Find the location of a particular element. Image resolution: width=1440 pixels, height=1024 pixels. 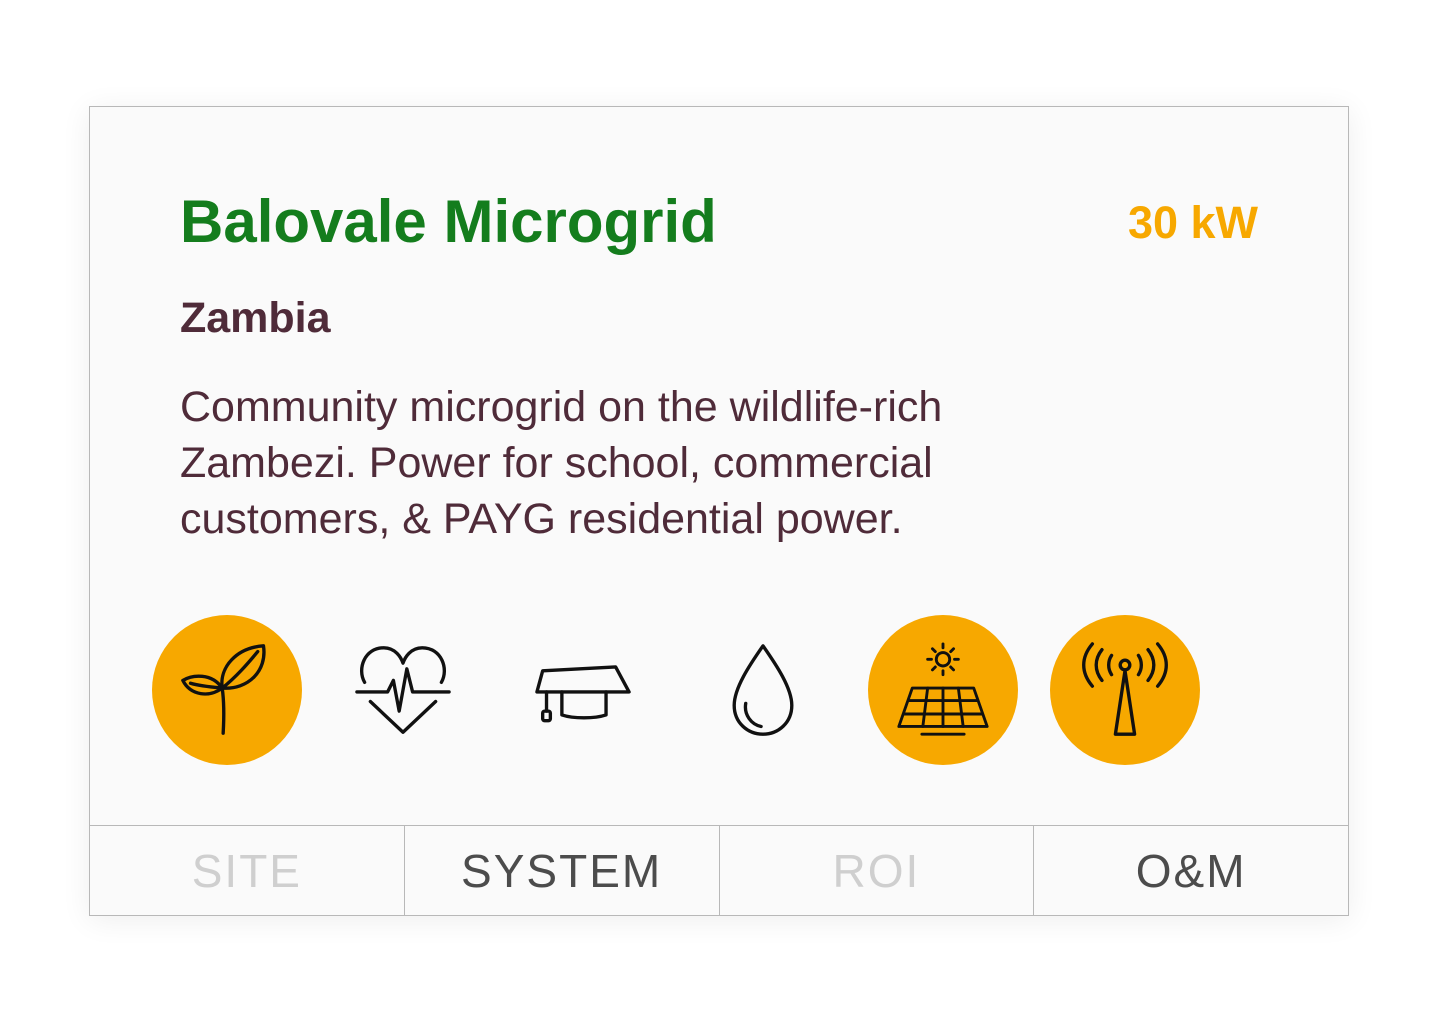

project-country: Zambia is located at coordinates (255, 318).